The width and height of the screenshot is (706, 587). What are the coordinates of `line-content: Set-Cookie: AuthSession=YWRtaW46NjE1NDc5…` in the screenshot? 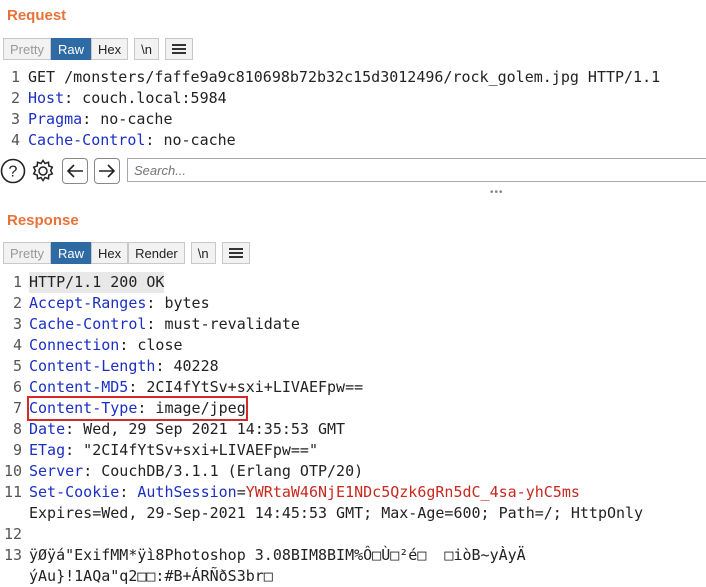 It's located at (304, 492).